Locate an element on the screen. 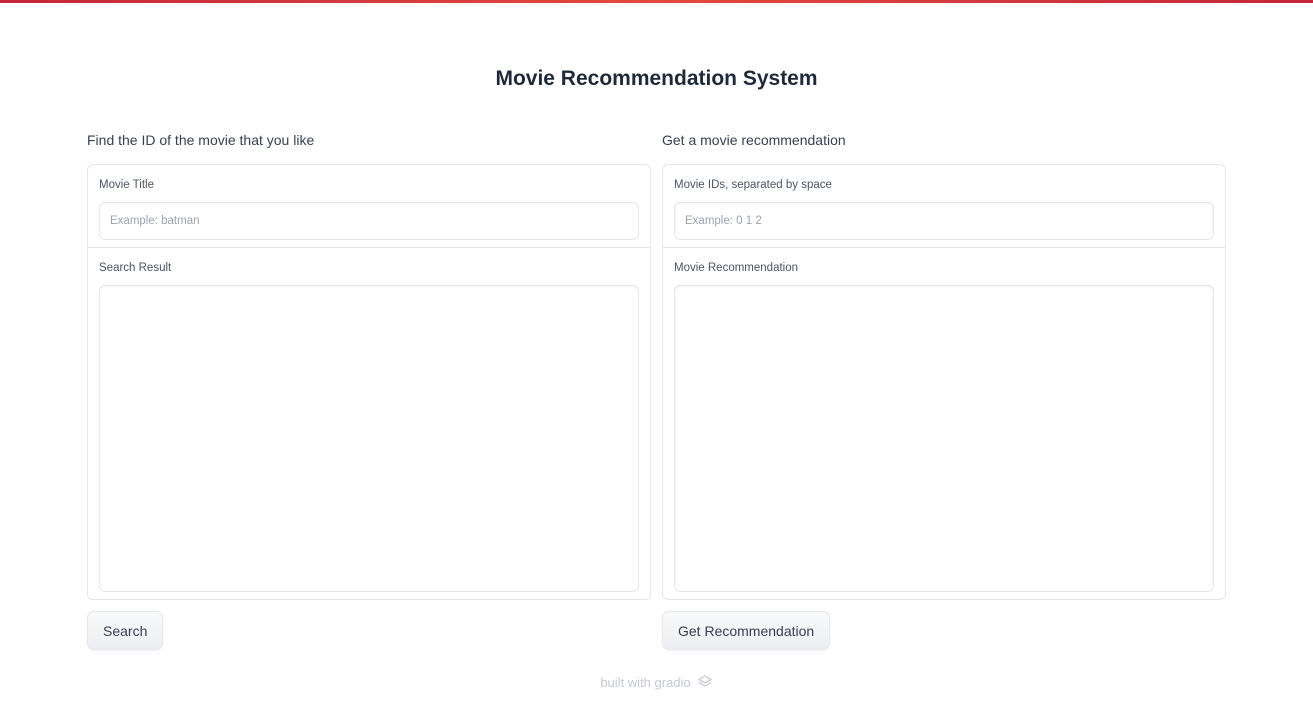 The image size is (1313, 716). built-with-gradio-link: built with gradio is located at coordinates (645, 682).